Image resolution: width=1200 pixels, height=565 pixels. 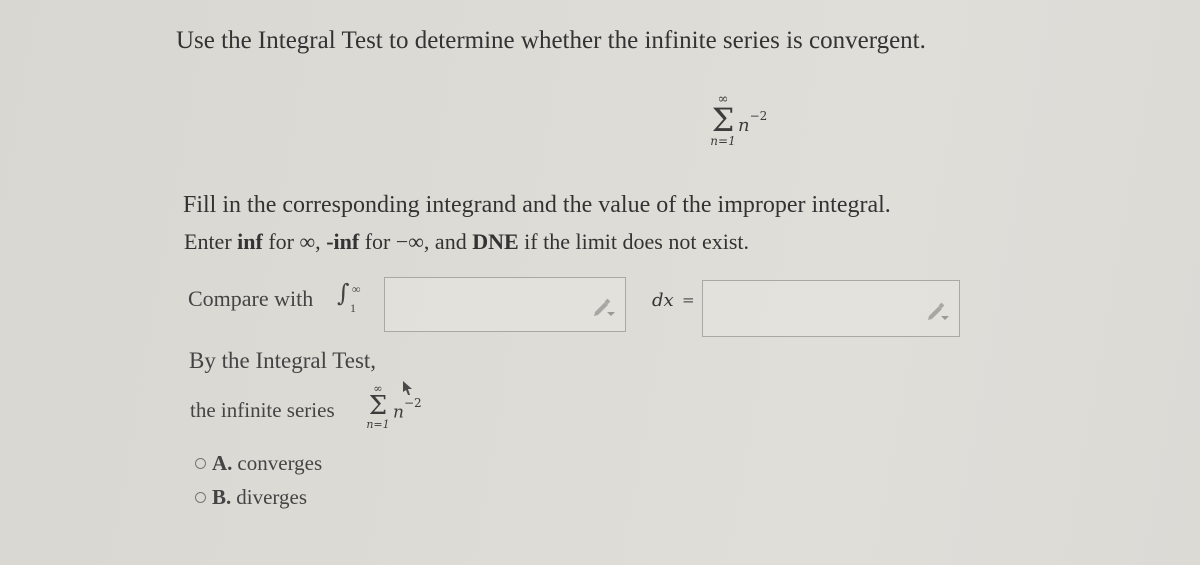 What do you see at coordinates (262, 410) in the screenshot?
I see `infinite-series-label: the infinite series` at bounding box center [262, 410].